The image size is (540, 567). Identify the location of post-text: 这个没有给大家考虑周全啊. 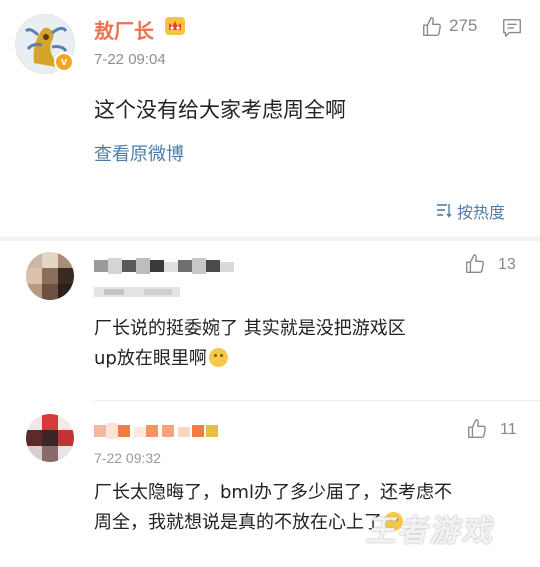
(220, 110).